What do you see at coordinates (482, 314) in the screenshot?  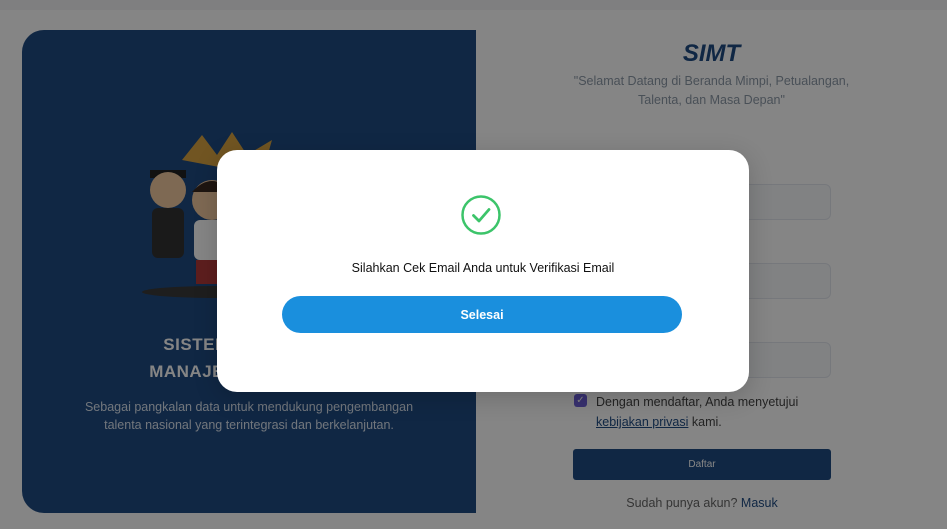 I see `done-button: Selesai` at bounding box center [482, 314].